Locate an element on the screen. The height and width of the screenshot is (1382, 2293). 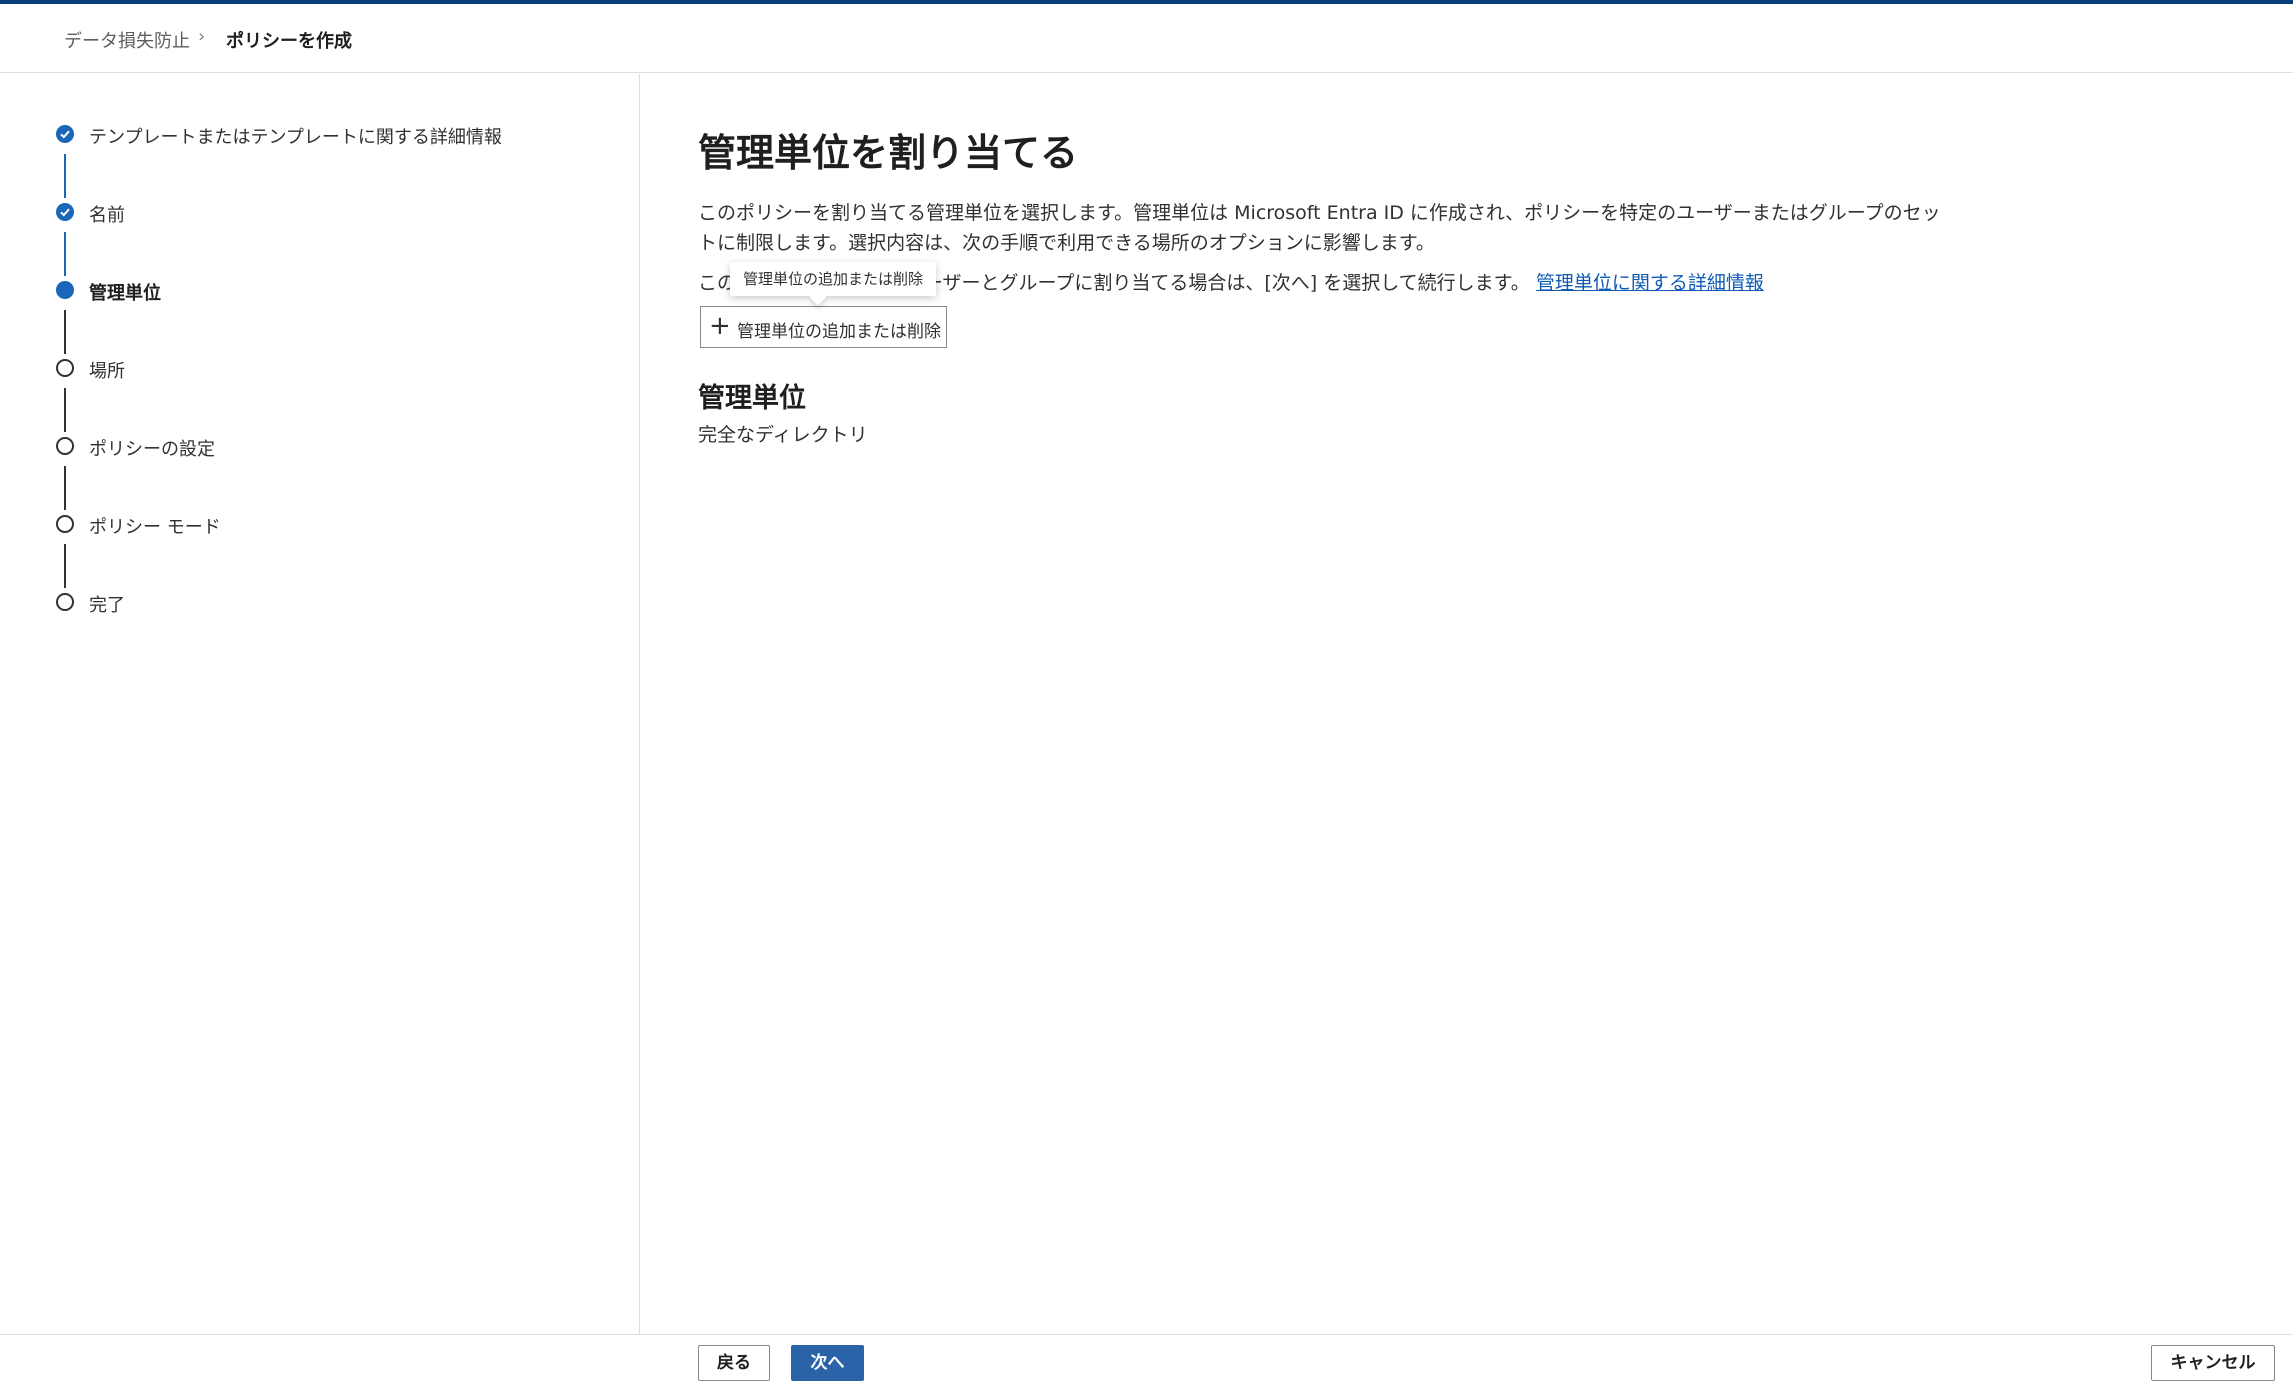
breadcrumb-item-dlp: データ損失防止 is located at coordinates (127, 40).